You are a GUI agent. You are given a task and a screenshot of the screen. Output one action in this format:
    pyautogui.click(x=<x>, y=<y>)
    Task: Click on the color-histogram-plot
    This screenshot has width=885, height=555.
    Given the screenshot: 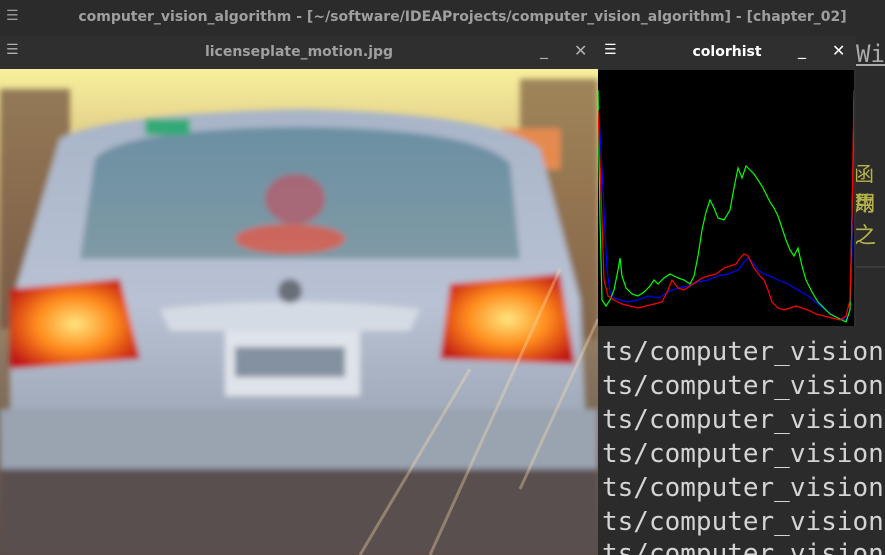 What is the action you would take?
    pyautogui.click(x=726, y=198)
    